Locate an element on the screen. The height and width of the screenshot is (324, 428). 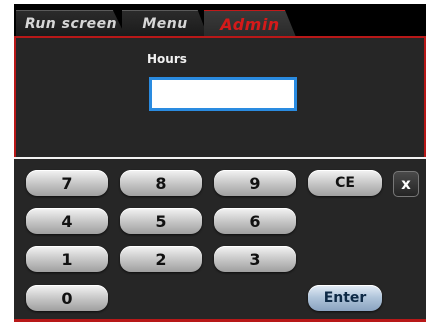
enter-button: Enter is located at coordinates (345, 298).